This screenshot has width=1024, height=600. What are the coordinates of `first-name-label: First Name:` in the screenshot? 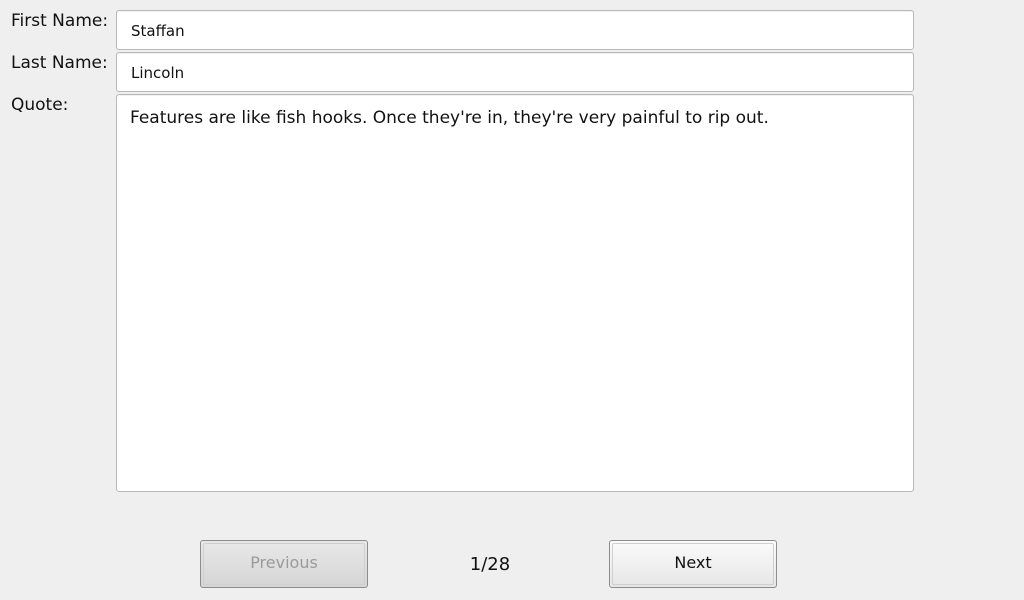 It's located at (60, 21).